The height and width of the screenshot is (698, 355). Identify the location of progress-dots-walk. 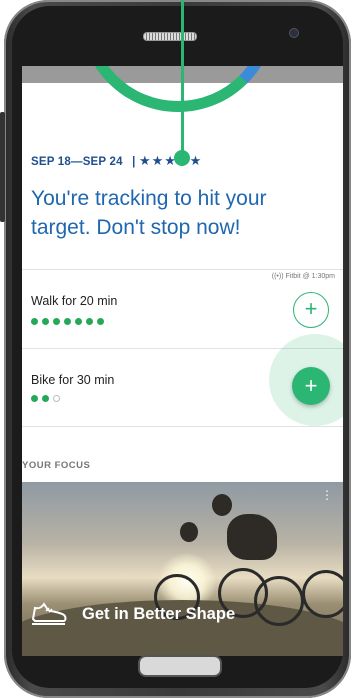
(67, 321).